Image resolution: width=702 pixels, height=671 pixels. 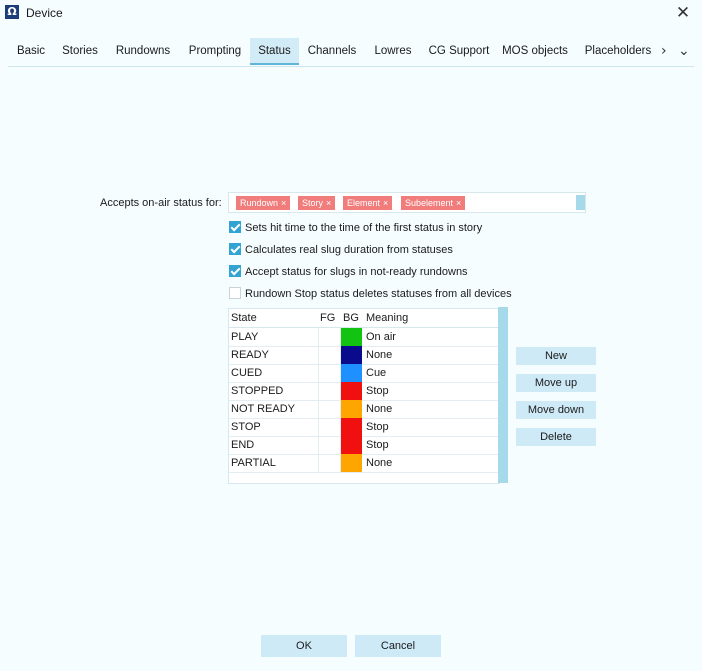 What do you see at coordinates (351, 318) in the screenshot?
I see `column-bg: BG` at bounding box center [351, 318].